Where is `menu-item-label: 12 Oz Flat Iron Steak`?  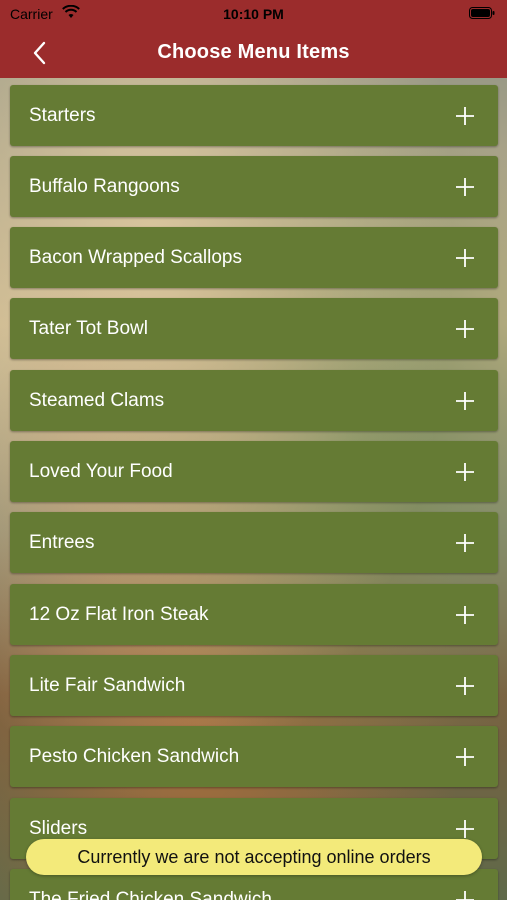 menu-item-label: 12 Oz Flat Iron Steak is located at coordinates (119, 614).